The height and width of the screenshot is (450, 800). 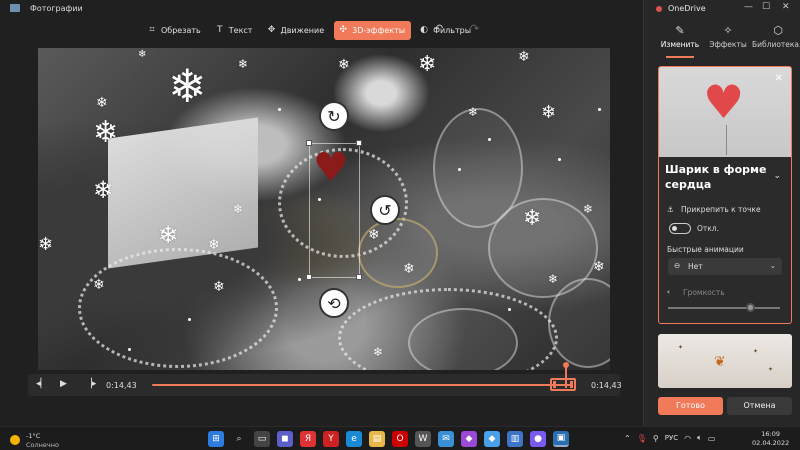 What do you see at coordinates (656, 438) in the screenshot?
I see `pin-icon: ⚲` at bounding box center [656, 438].